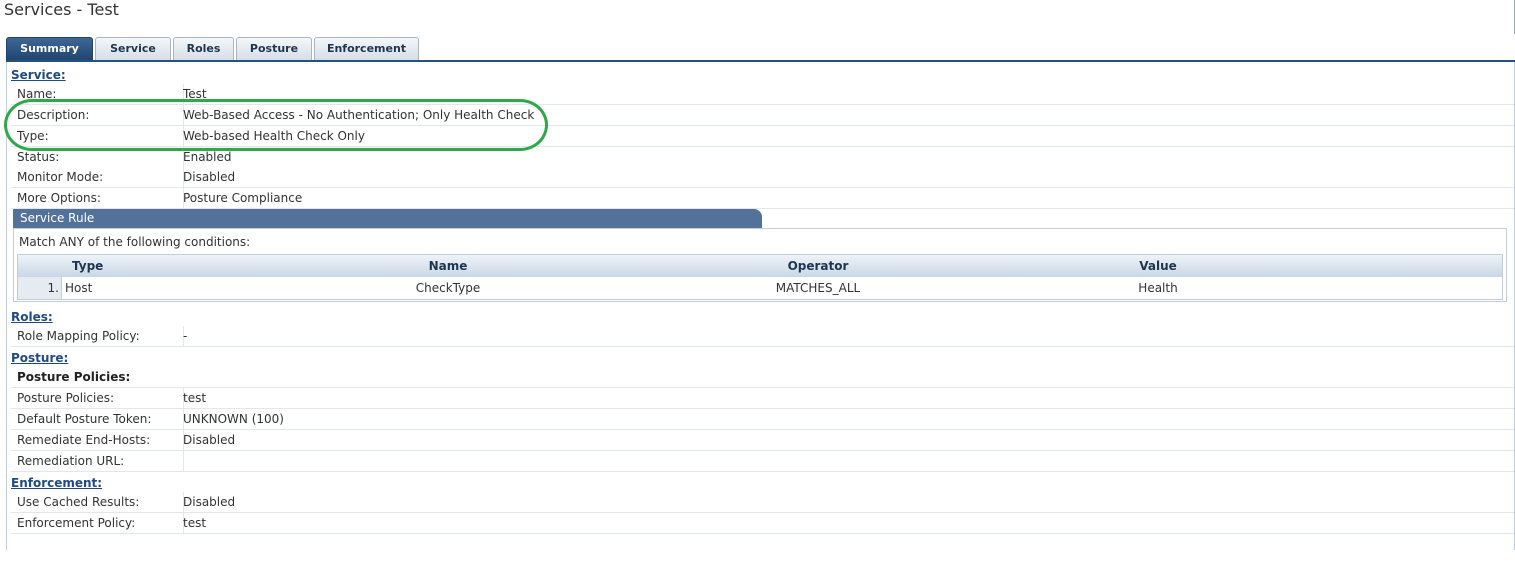  Describe the element at coordinates (195, 94) in the screenshot. I see `row-value: Test` at that location.